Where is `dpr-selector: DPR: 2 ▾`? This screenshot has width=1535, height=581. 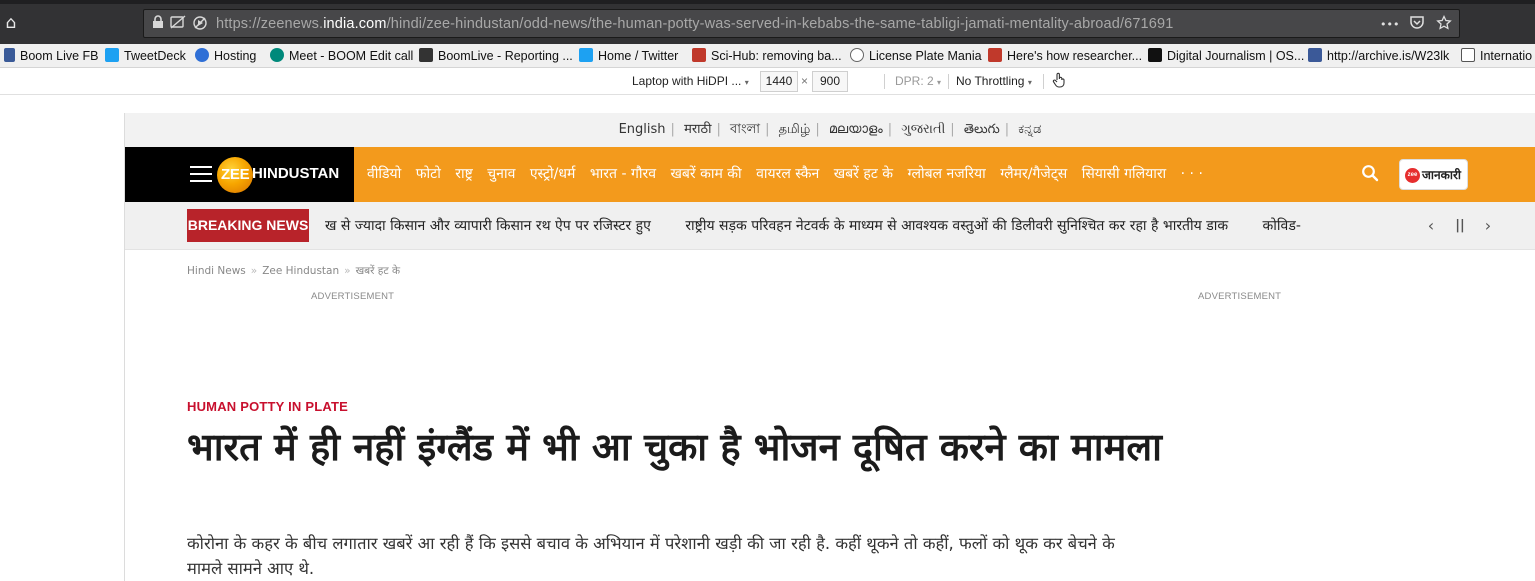
dpr-selector: DPR: 2 ▾ is located at coordinates (918, 81).